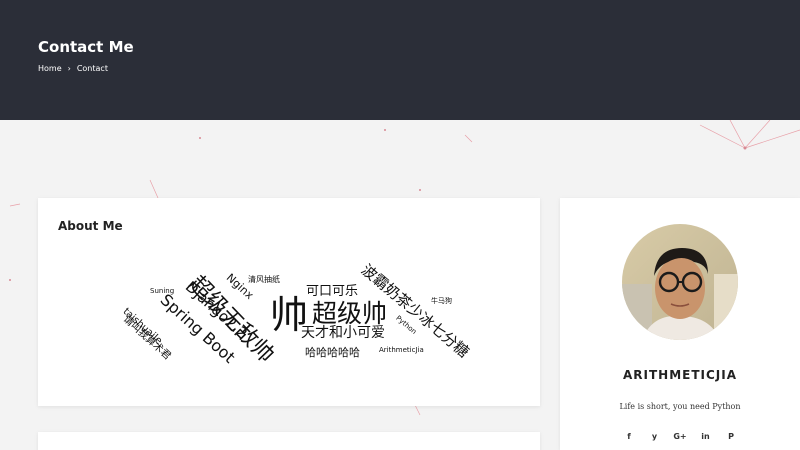 Image resolution: width=800 pixels, height=450 pixels. Describe the element at coordinates (264, 279) in the screenshot. I see `word-cloud-word: 清风抽纸` at that location.